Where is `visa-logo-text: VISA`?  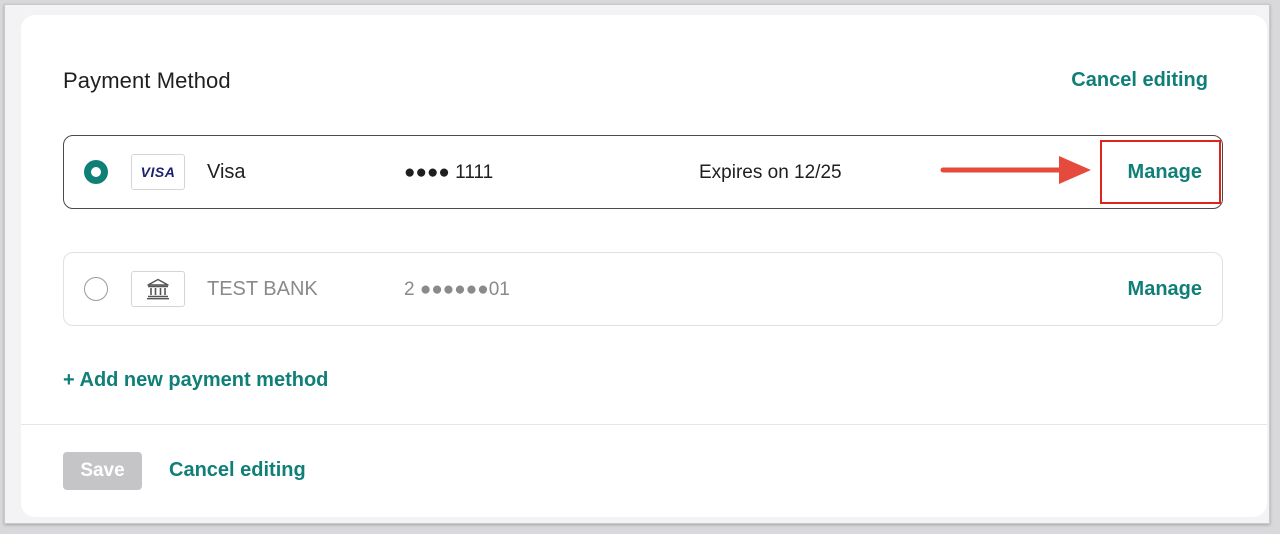
visa-logo-text: VISA is located at coordinates (158, 172).